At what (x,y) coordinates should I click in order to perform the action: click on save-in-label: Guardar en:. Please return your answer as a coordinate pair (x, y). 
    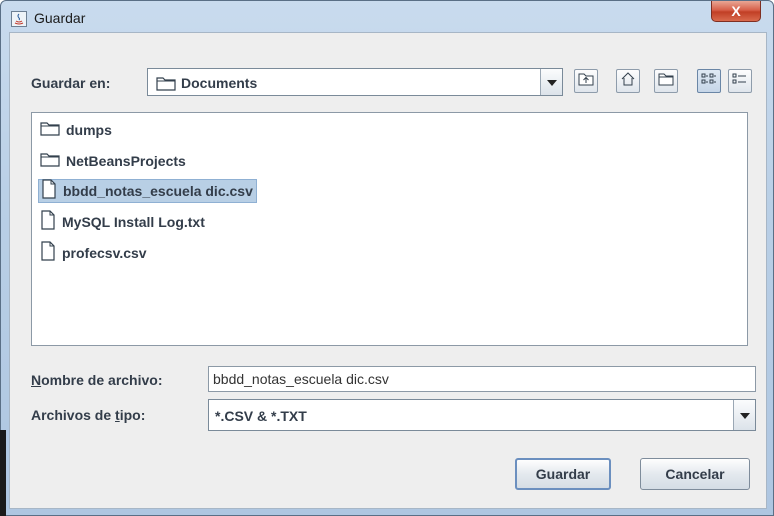
    Looking at the image, I should click on (71, 83).